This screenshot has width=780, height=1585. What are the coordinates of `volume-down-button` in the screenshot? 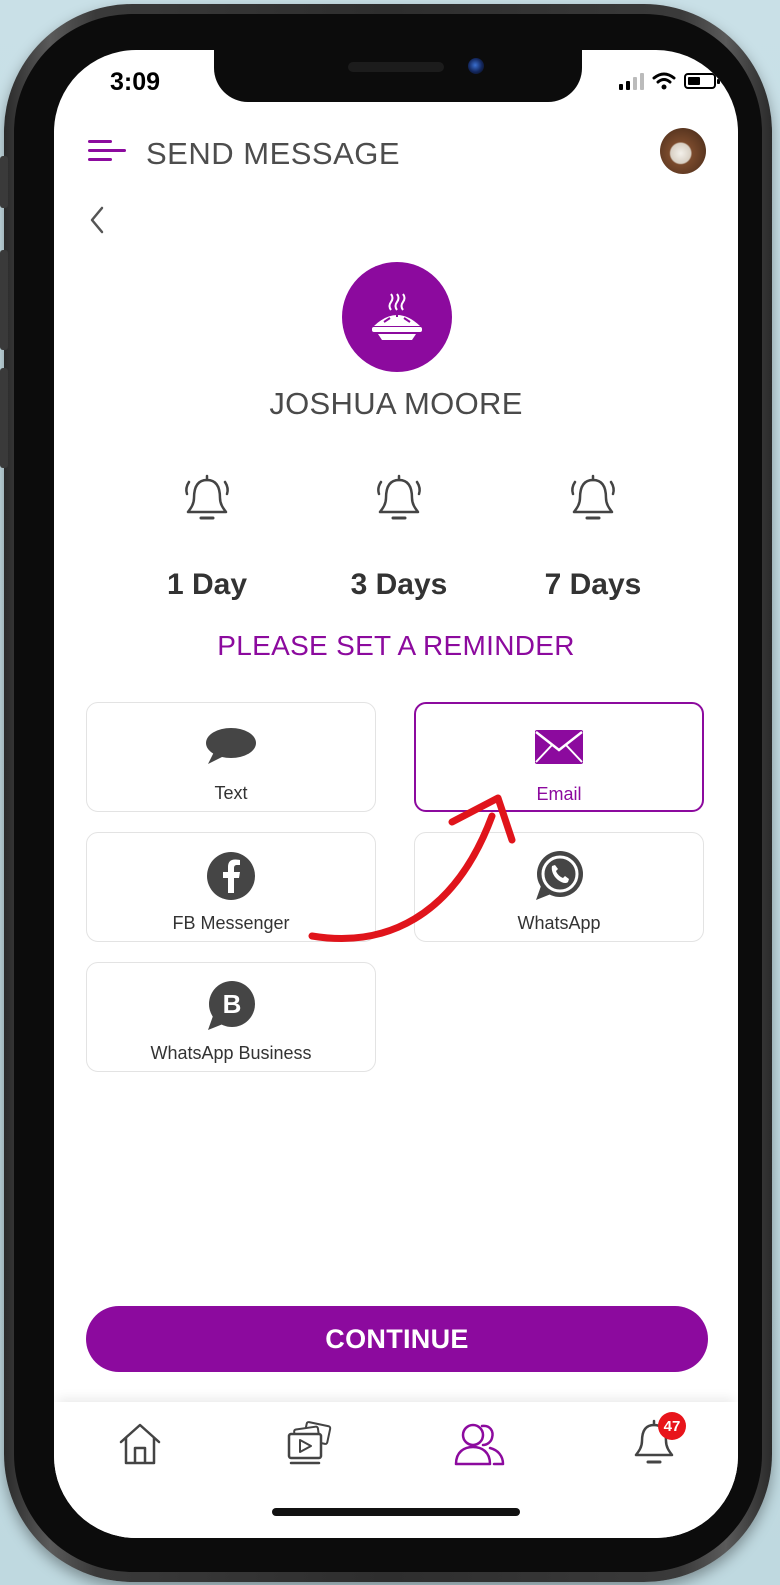 It's located at (4, 418).